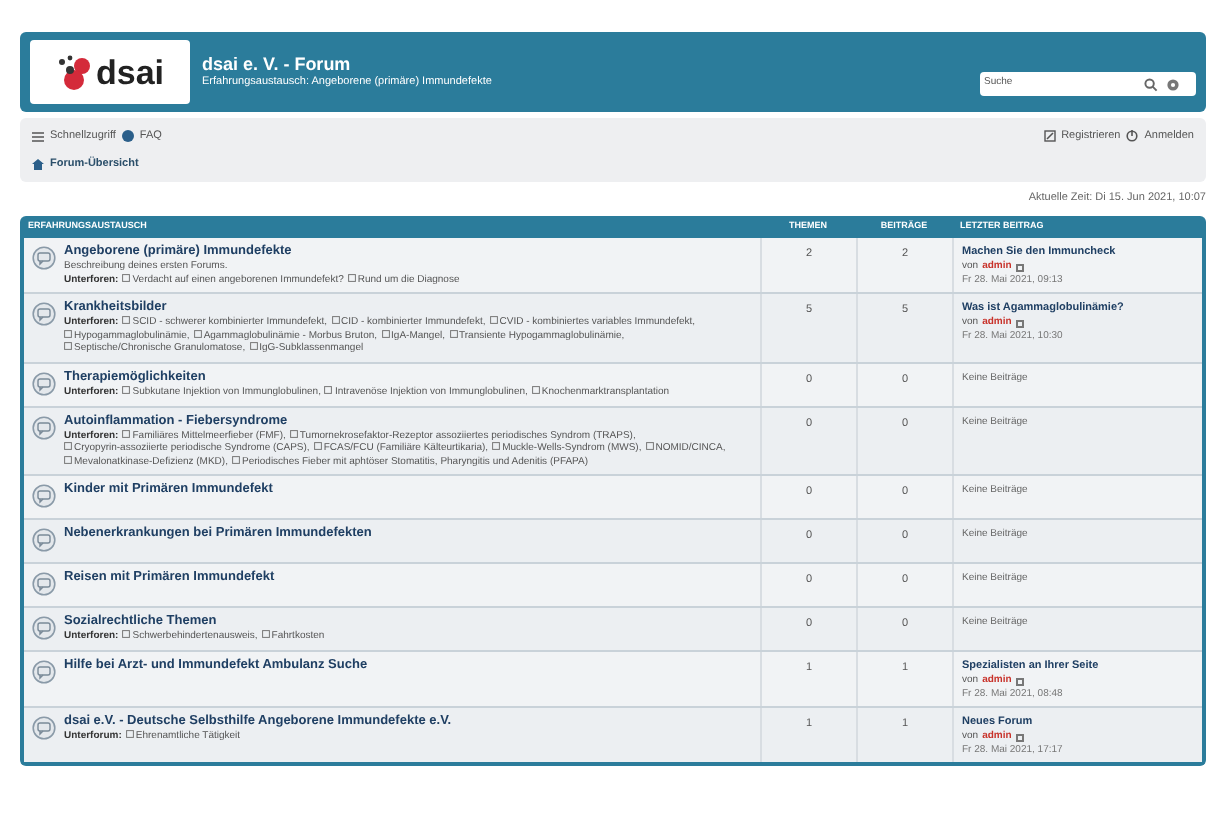 This screenshot has width=1226, height=818. I want to click on search-icon, so click(1151, 84).